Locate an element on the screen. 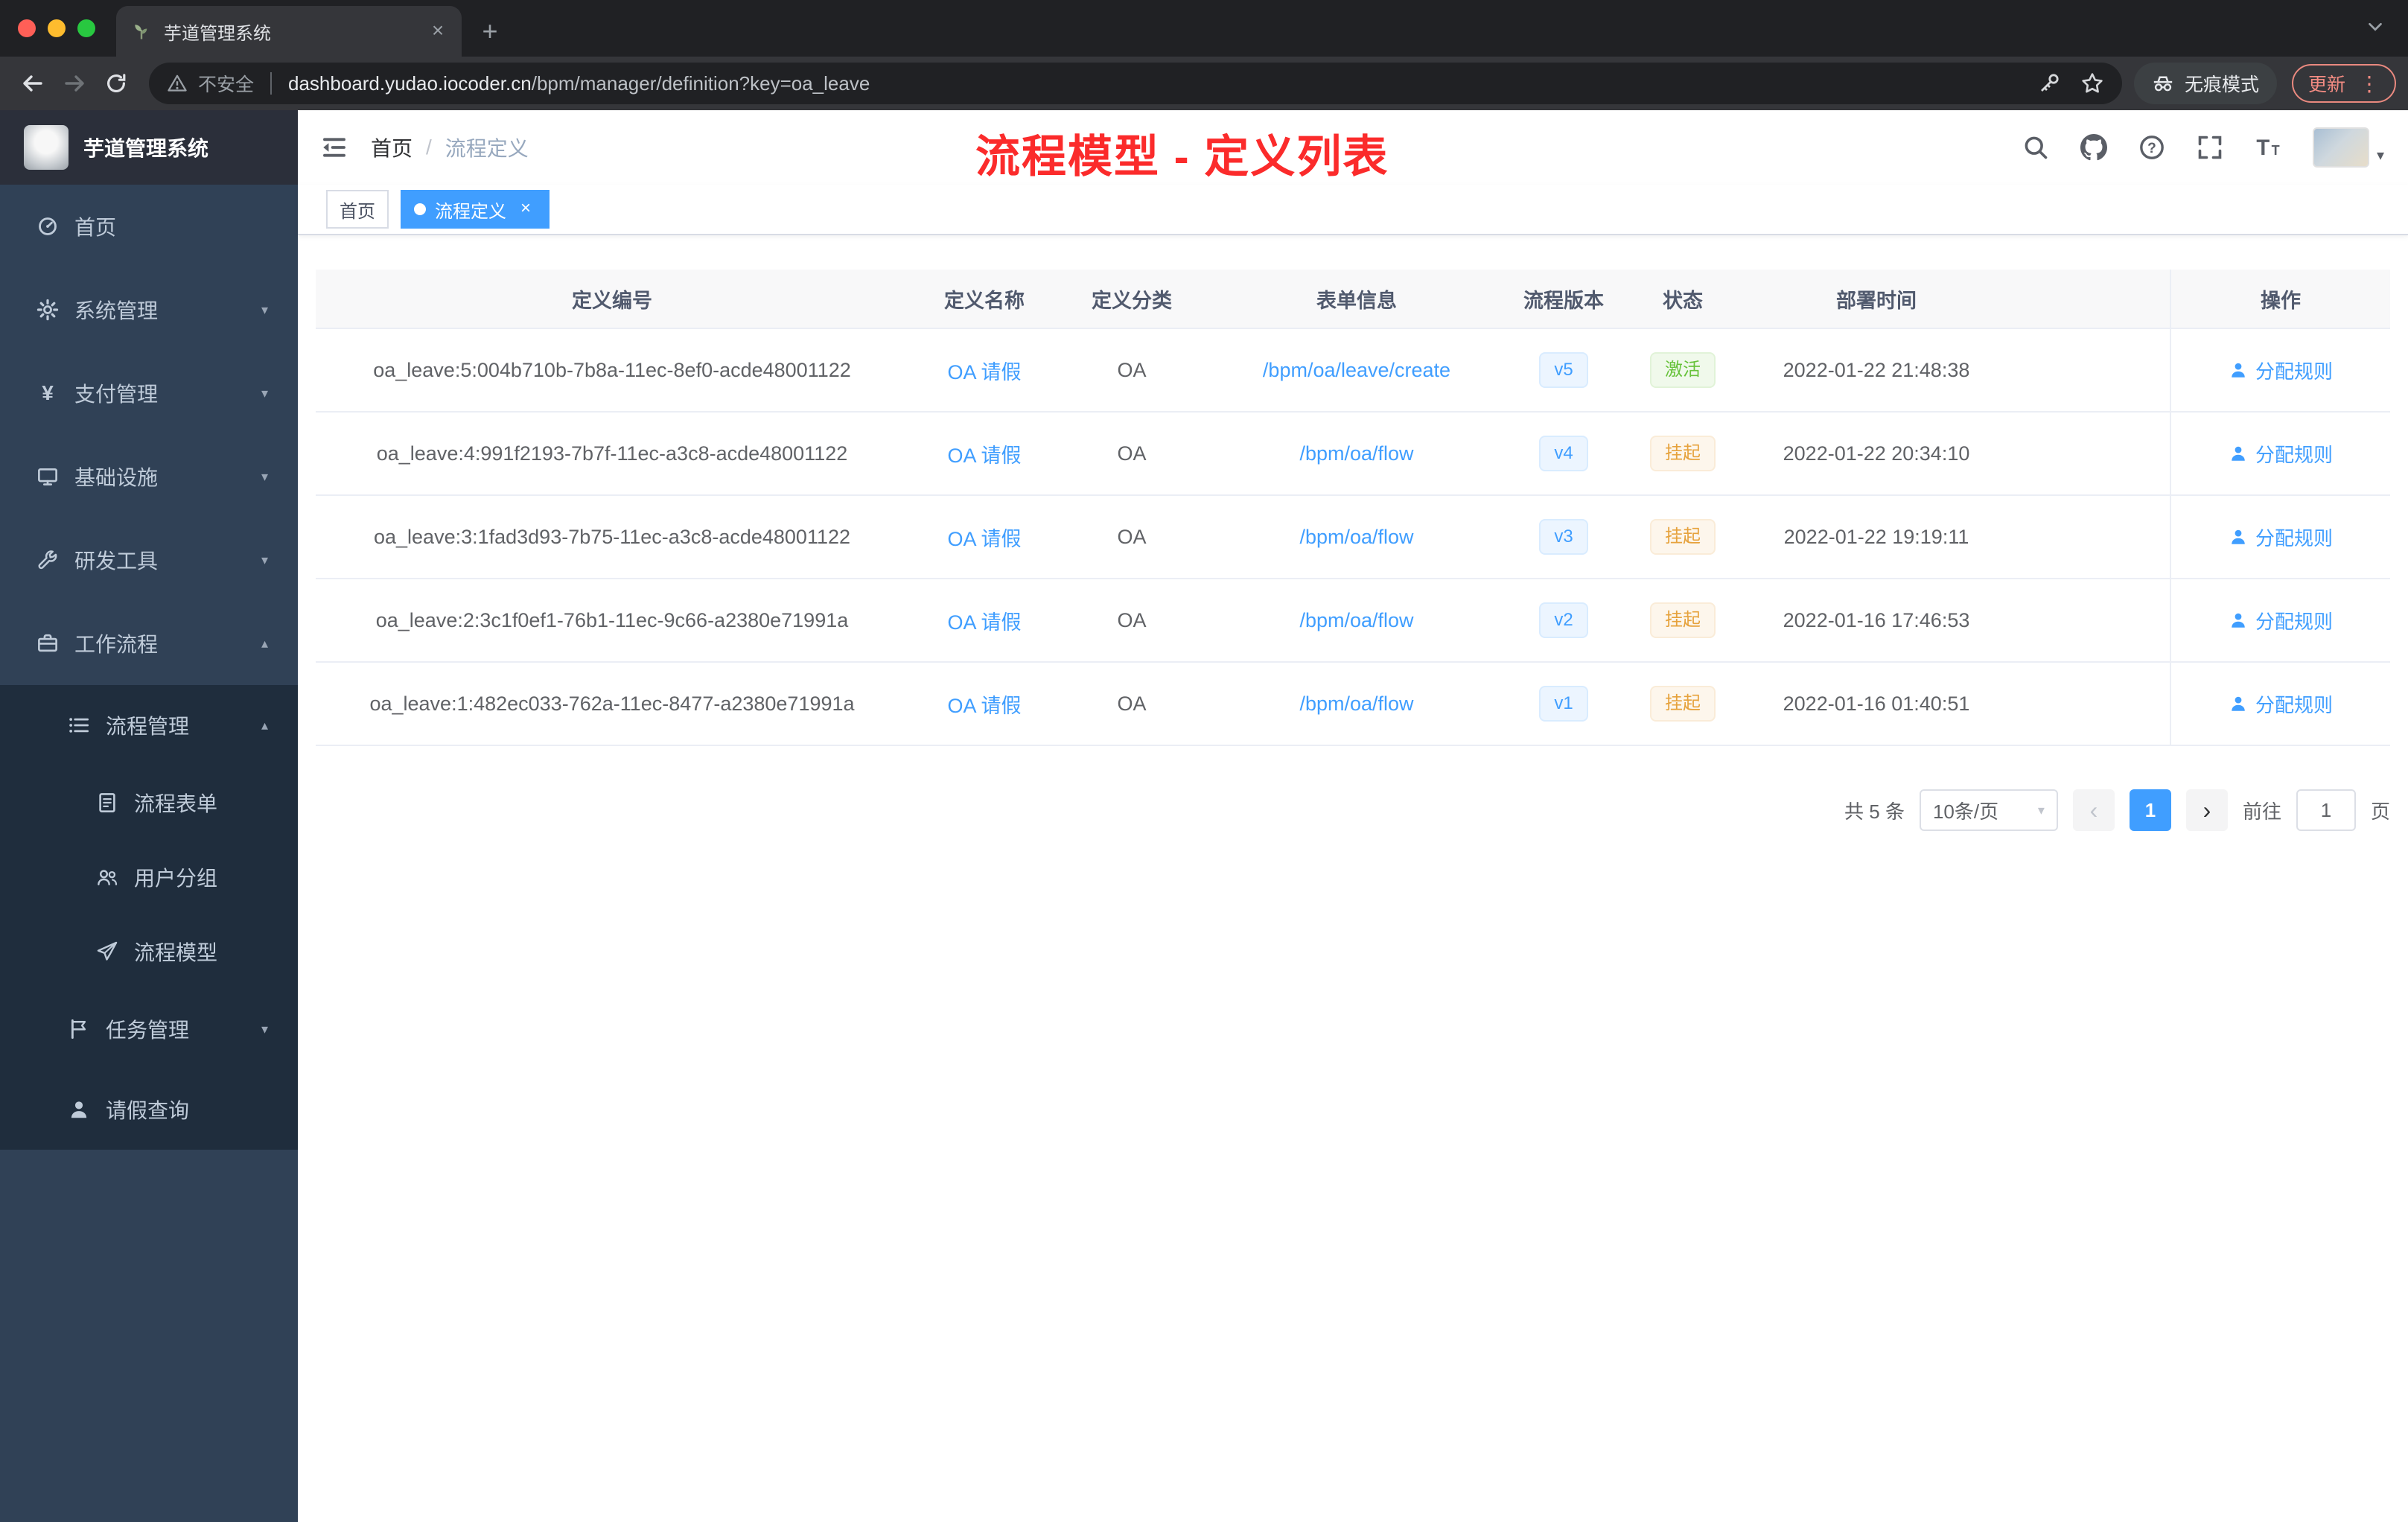 The image size is (2408, 1522). tag-active: 流程定义 × is located at coordinates (475, 209).